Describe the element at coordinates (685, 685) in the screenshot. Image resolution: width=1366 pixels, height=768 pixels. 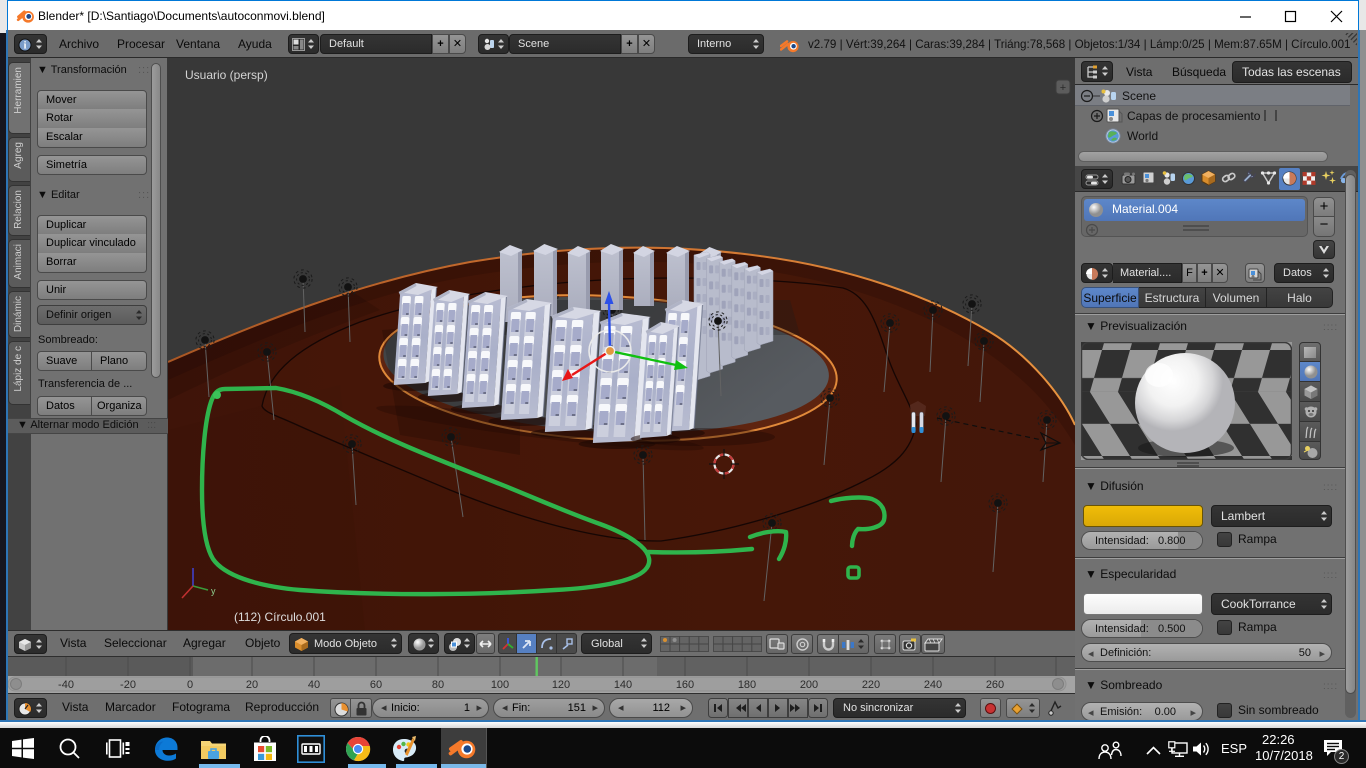
I see `svg-text: 160` at that location.